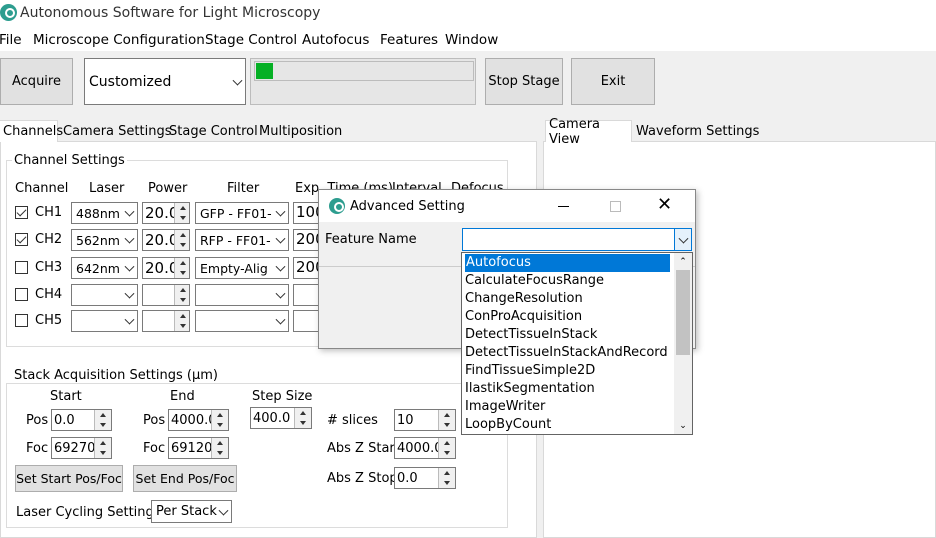 The image size is (936, 538). What do you see at coordinates (566, 353) in the screenshot?
I see `feature-option: DetectTissueInStackAndRecord` at bounding box center [566, 353].